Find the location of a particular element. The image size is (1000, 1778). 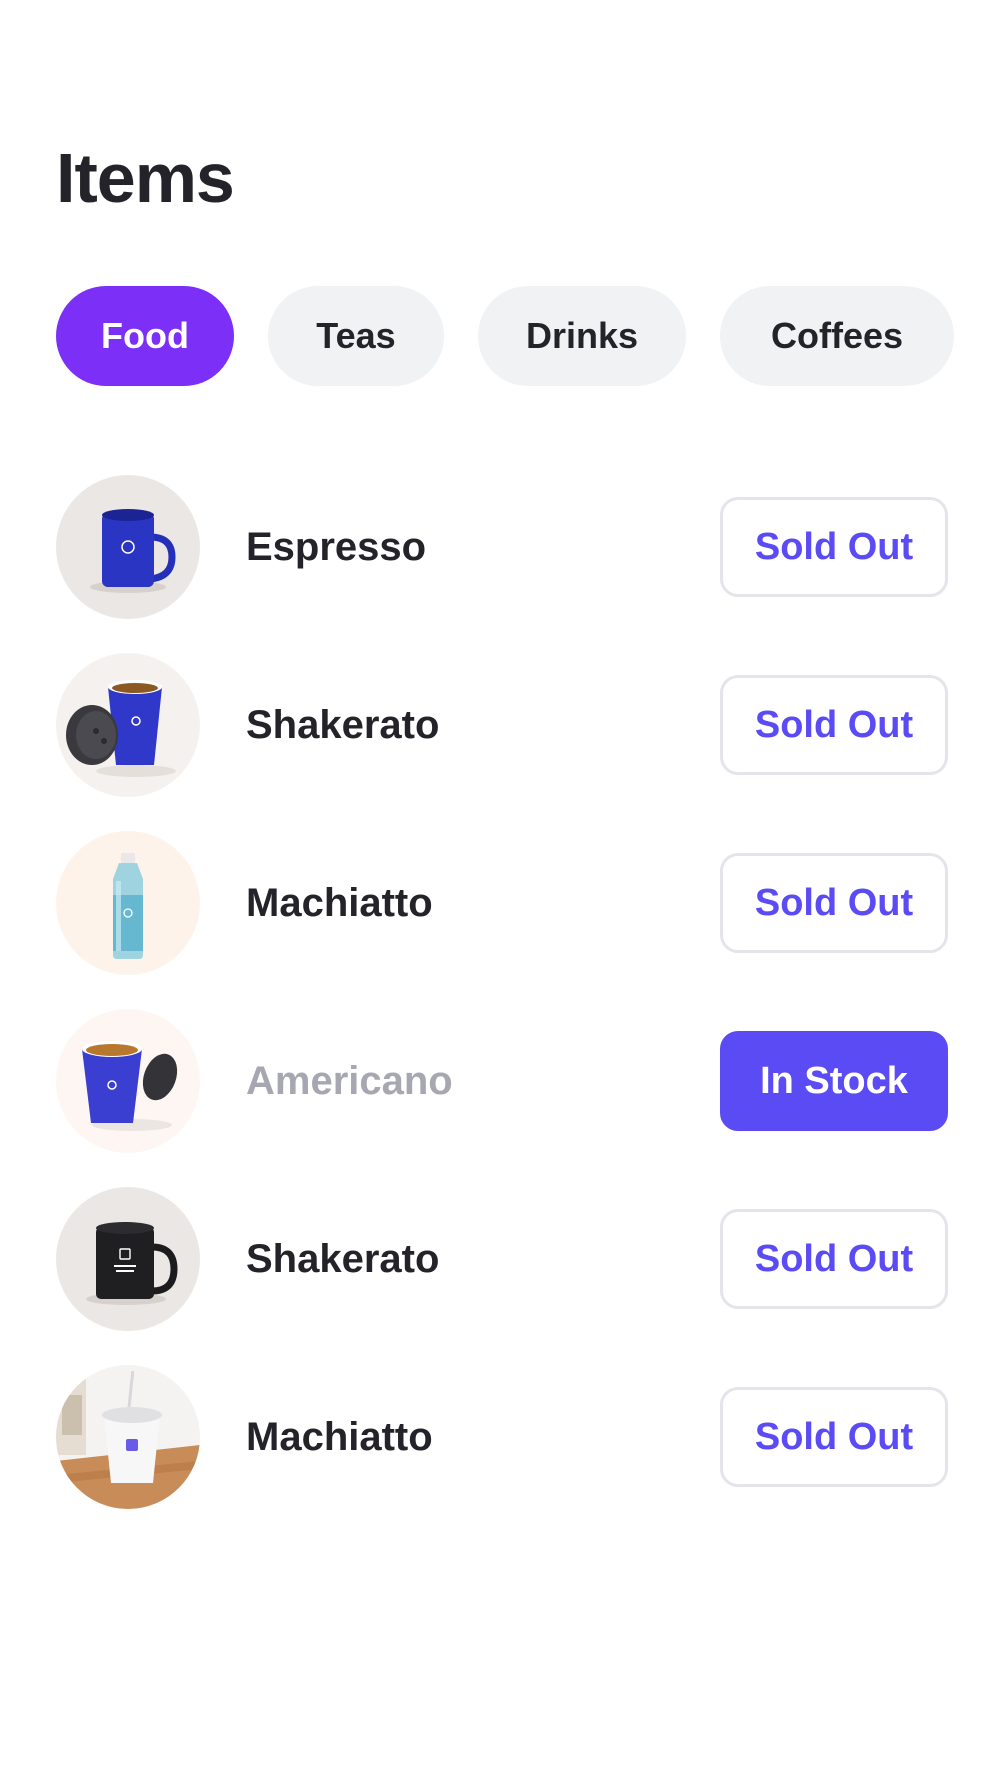

blue-cup-with-lid-icon is located at coordinates (128, 725).